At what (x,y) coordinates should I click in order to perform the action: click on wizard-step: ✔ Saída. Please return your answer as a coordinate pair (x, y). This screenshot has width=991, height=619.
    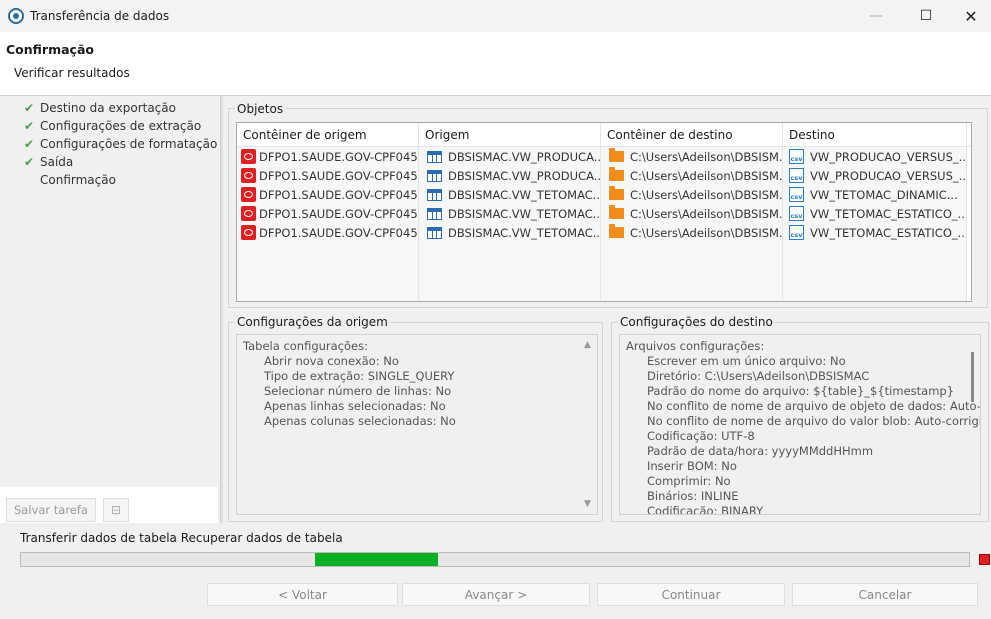
    Looking at the image, I should click on (119, 162).